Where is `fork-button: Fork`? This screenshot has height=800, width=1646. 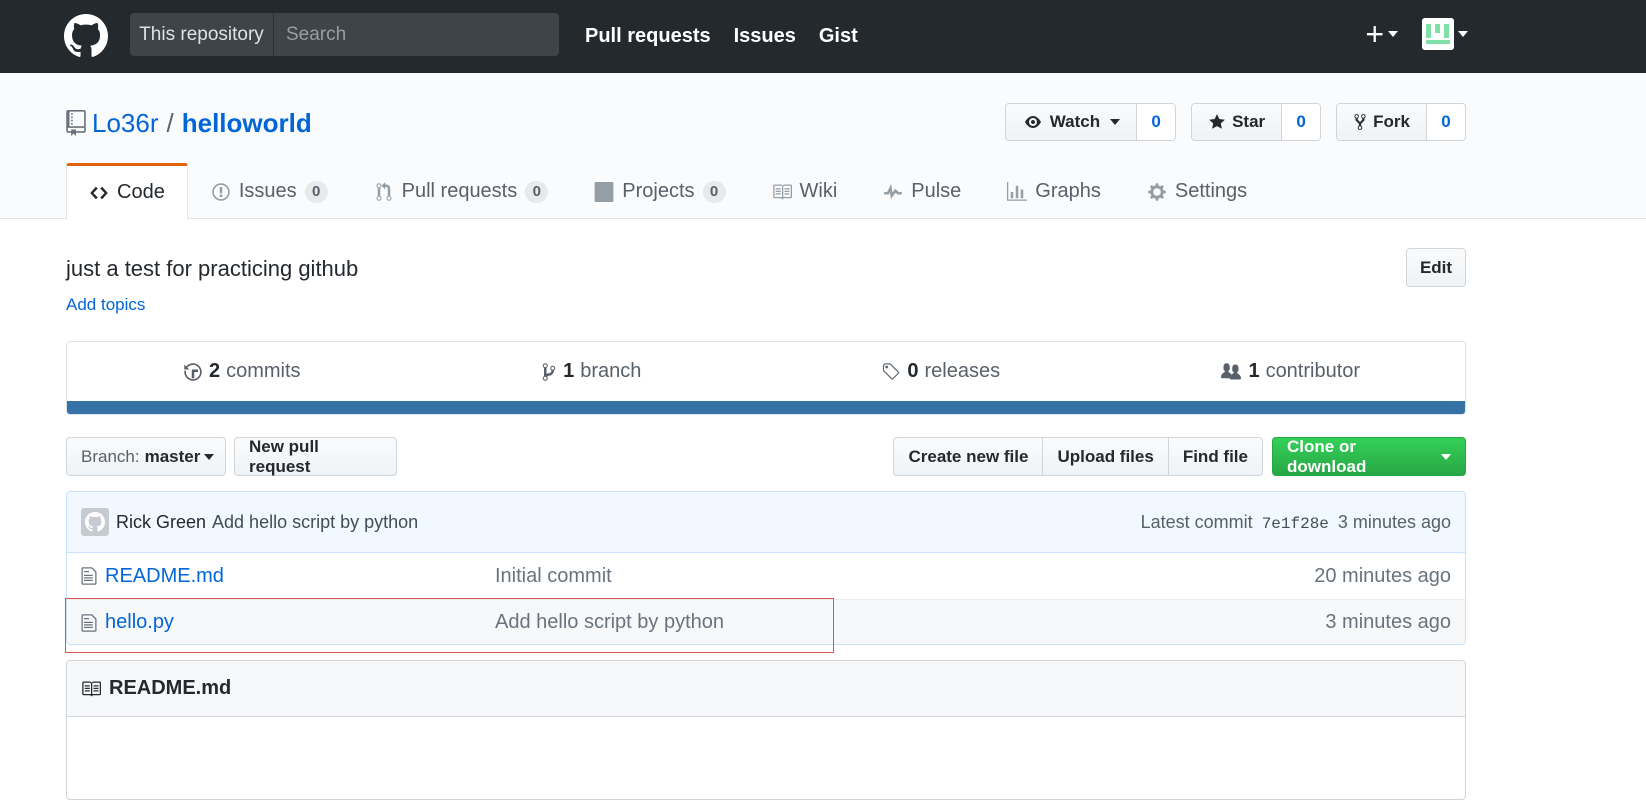 fork-button: Fork is located at coordinates (1382, 122).